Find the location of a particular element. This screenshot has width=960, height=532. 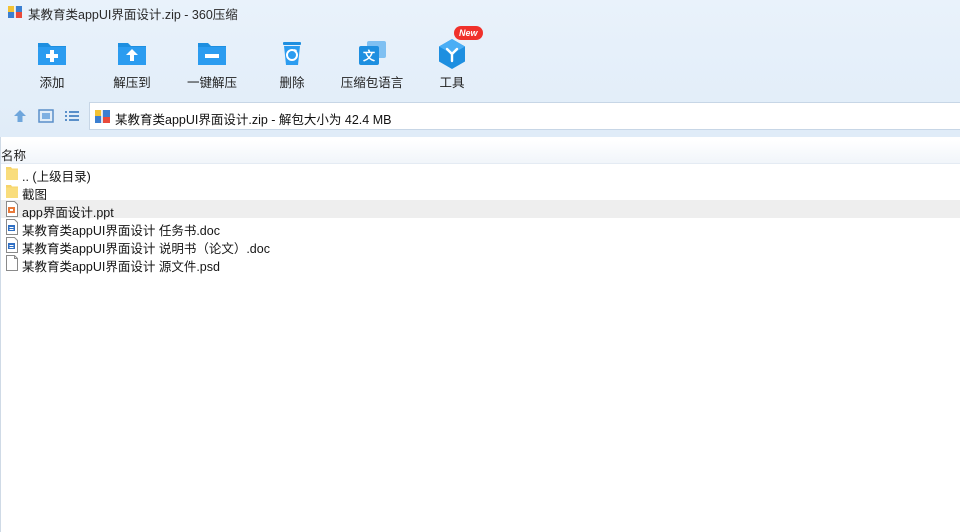

address-text: 某教育类appUI界面设计.zip - 解包大小为 42.4 MB is located at coordinates (253, 120).